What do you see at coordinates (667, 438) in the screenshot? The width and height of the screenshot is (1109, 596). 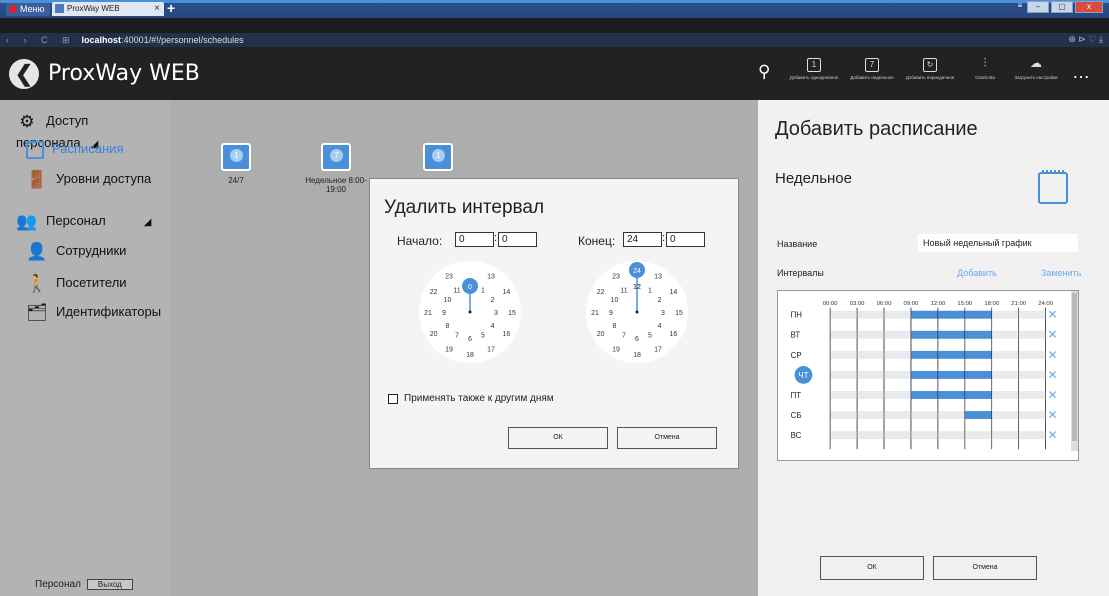 I see `dialog-cancel-button: Отмена` at bounding box center [667, 438].